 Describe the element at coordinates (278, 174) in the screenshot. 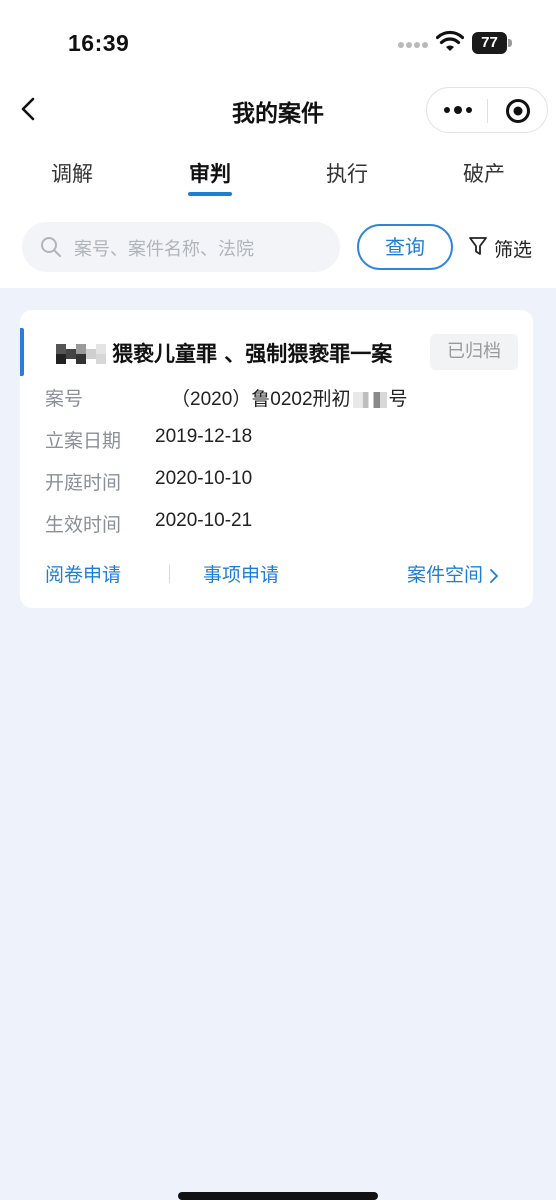

I see `tab-bar: 调解 审判 执行 破产` at that location.